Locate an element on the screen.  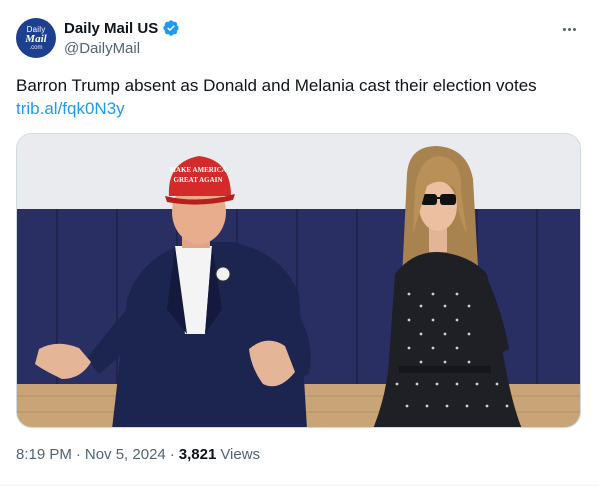
avatar-text-bottom: .com is located at coordinates (36, 47).